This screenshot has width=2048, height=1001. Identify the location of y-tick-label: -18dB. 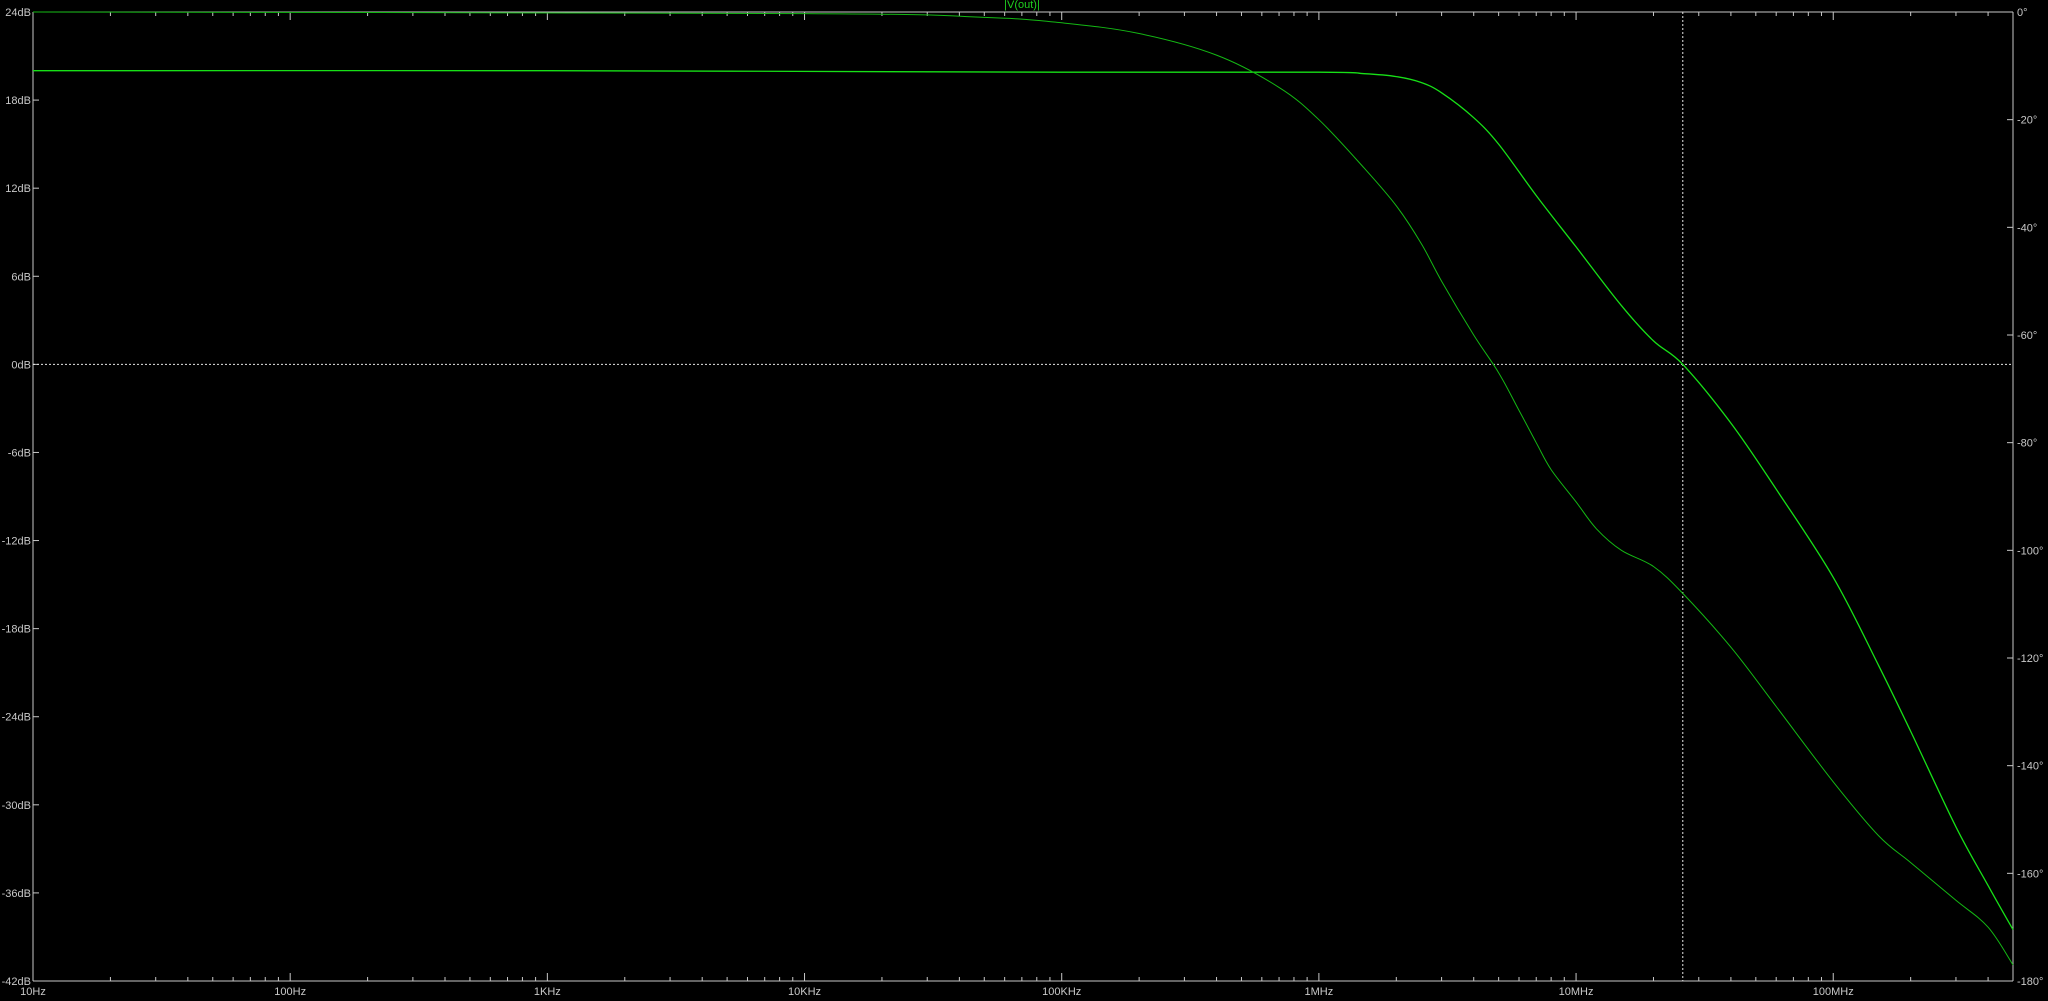
(16, 630).